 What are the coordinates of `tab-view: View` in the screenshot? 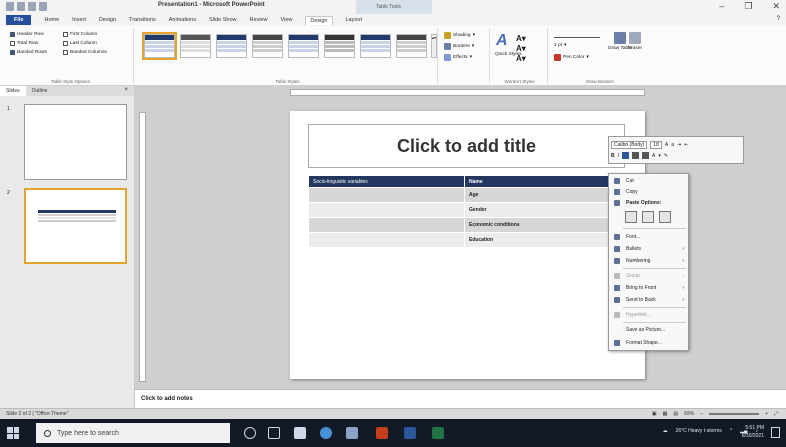 It's located at (287, 20).